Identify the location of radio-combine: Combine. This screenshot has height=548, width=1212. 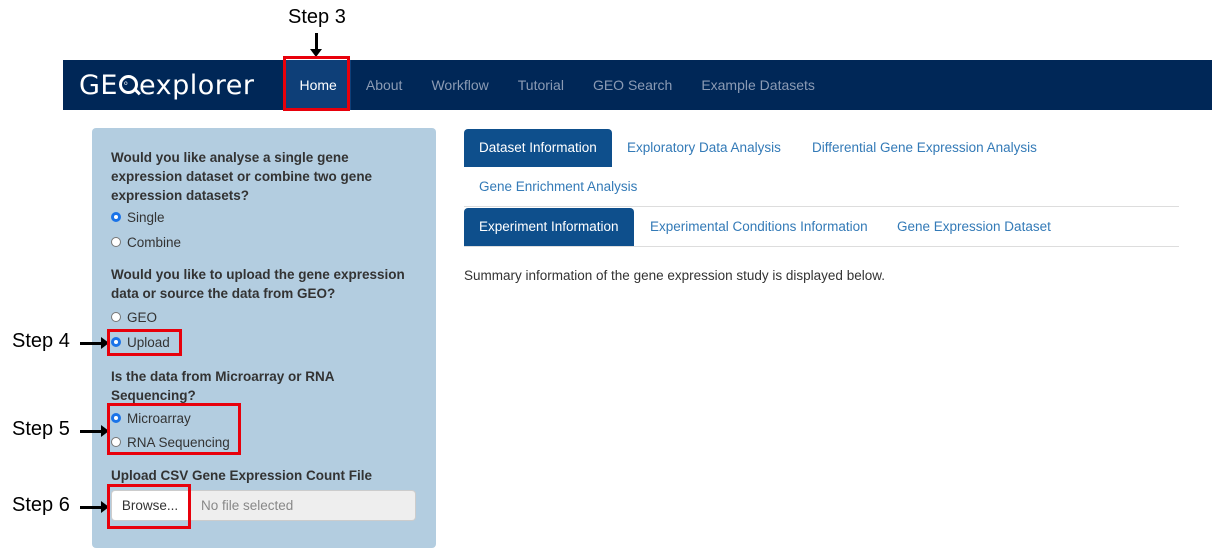
(146, 242).